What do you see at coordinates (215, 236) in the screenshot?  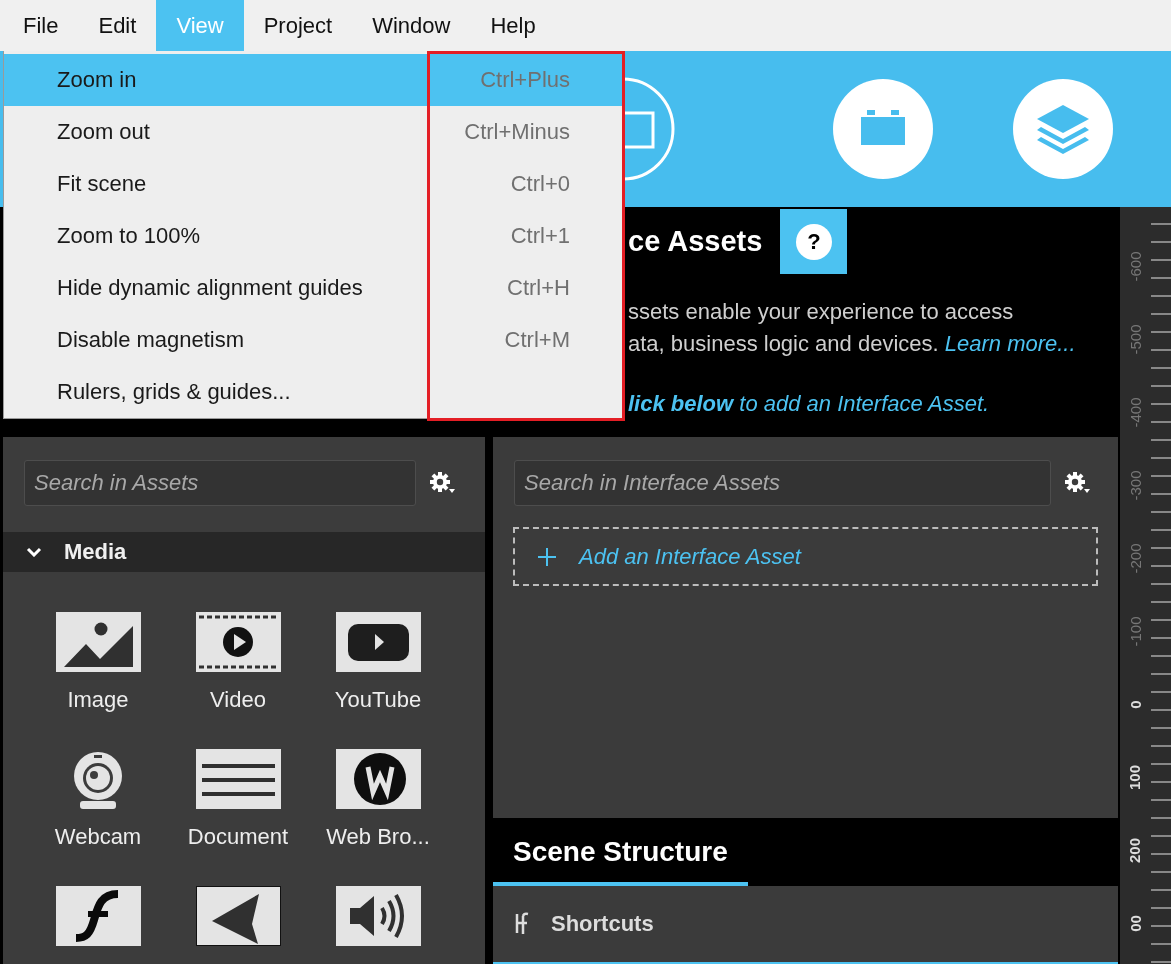 I see `menu-option: Zoom to 100%` at bounding box center [215, 236].